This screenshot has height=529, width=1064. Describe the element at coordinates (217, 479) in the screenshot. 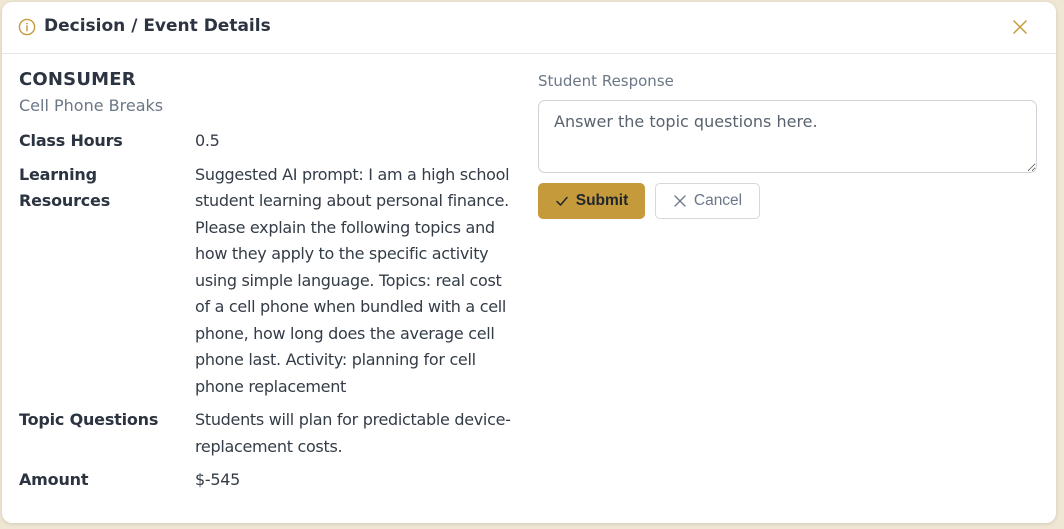

I see `detail-value: $-545` at that location.